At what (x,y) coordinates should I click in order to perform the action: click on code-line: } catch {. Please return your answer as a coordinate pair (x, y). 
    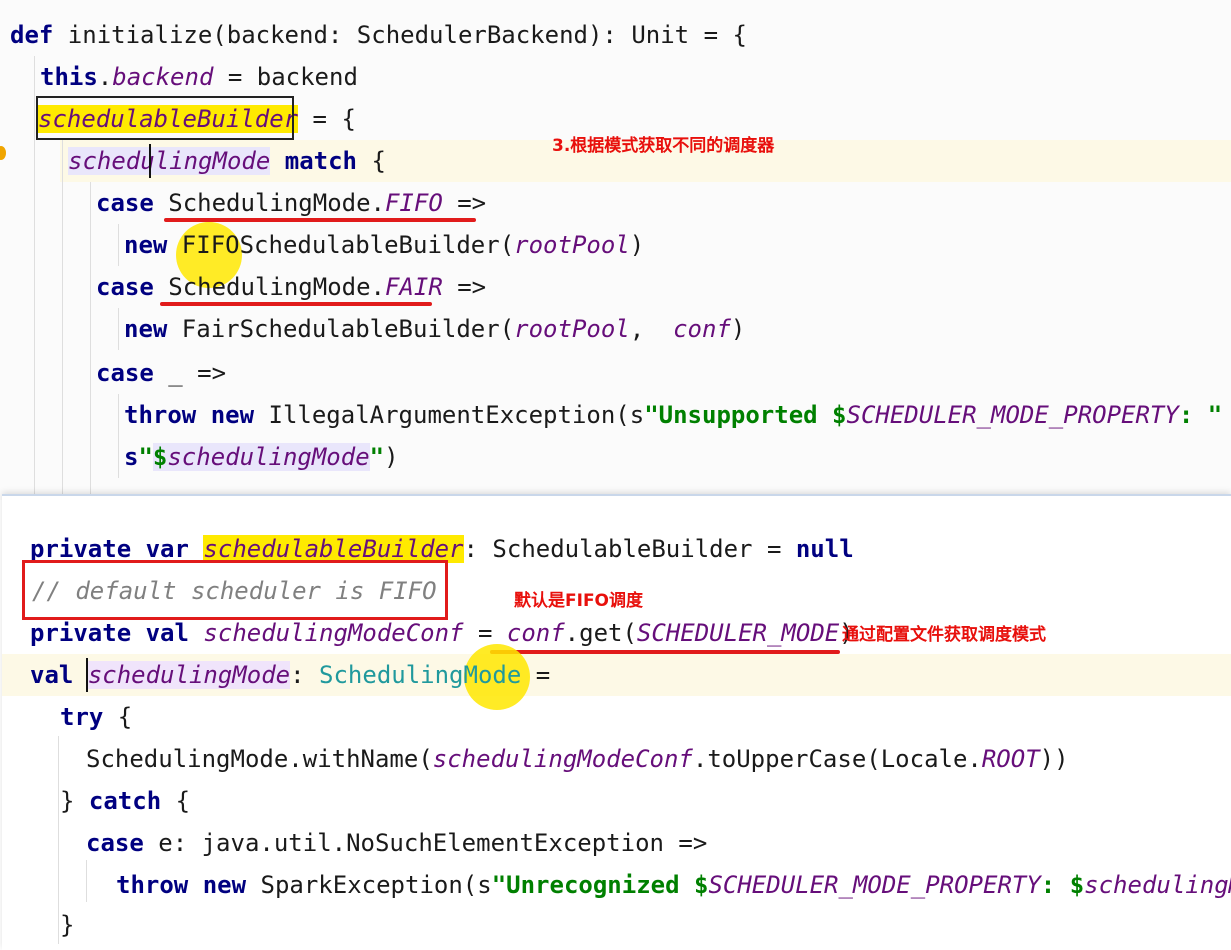
    Looking at the image, I should click on (125, 801).